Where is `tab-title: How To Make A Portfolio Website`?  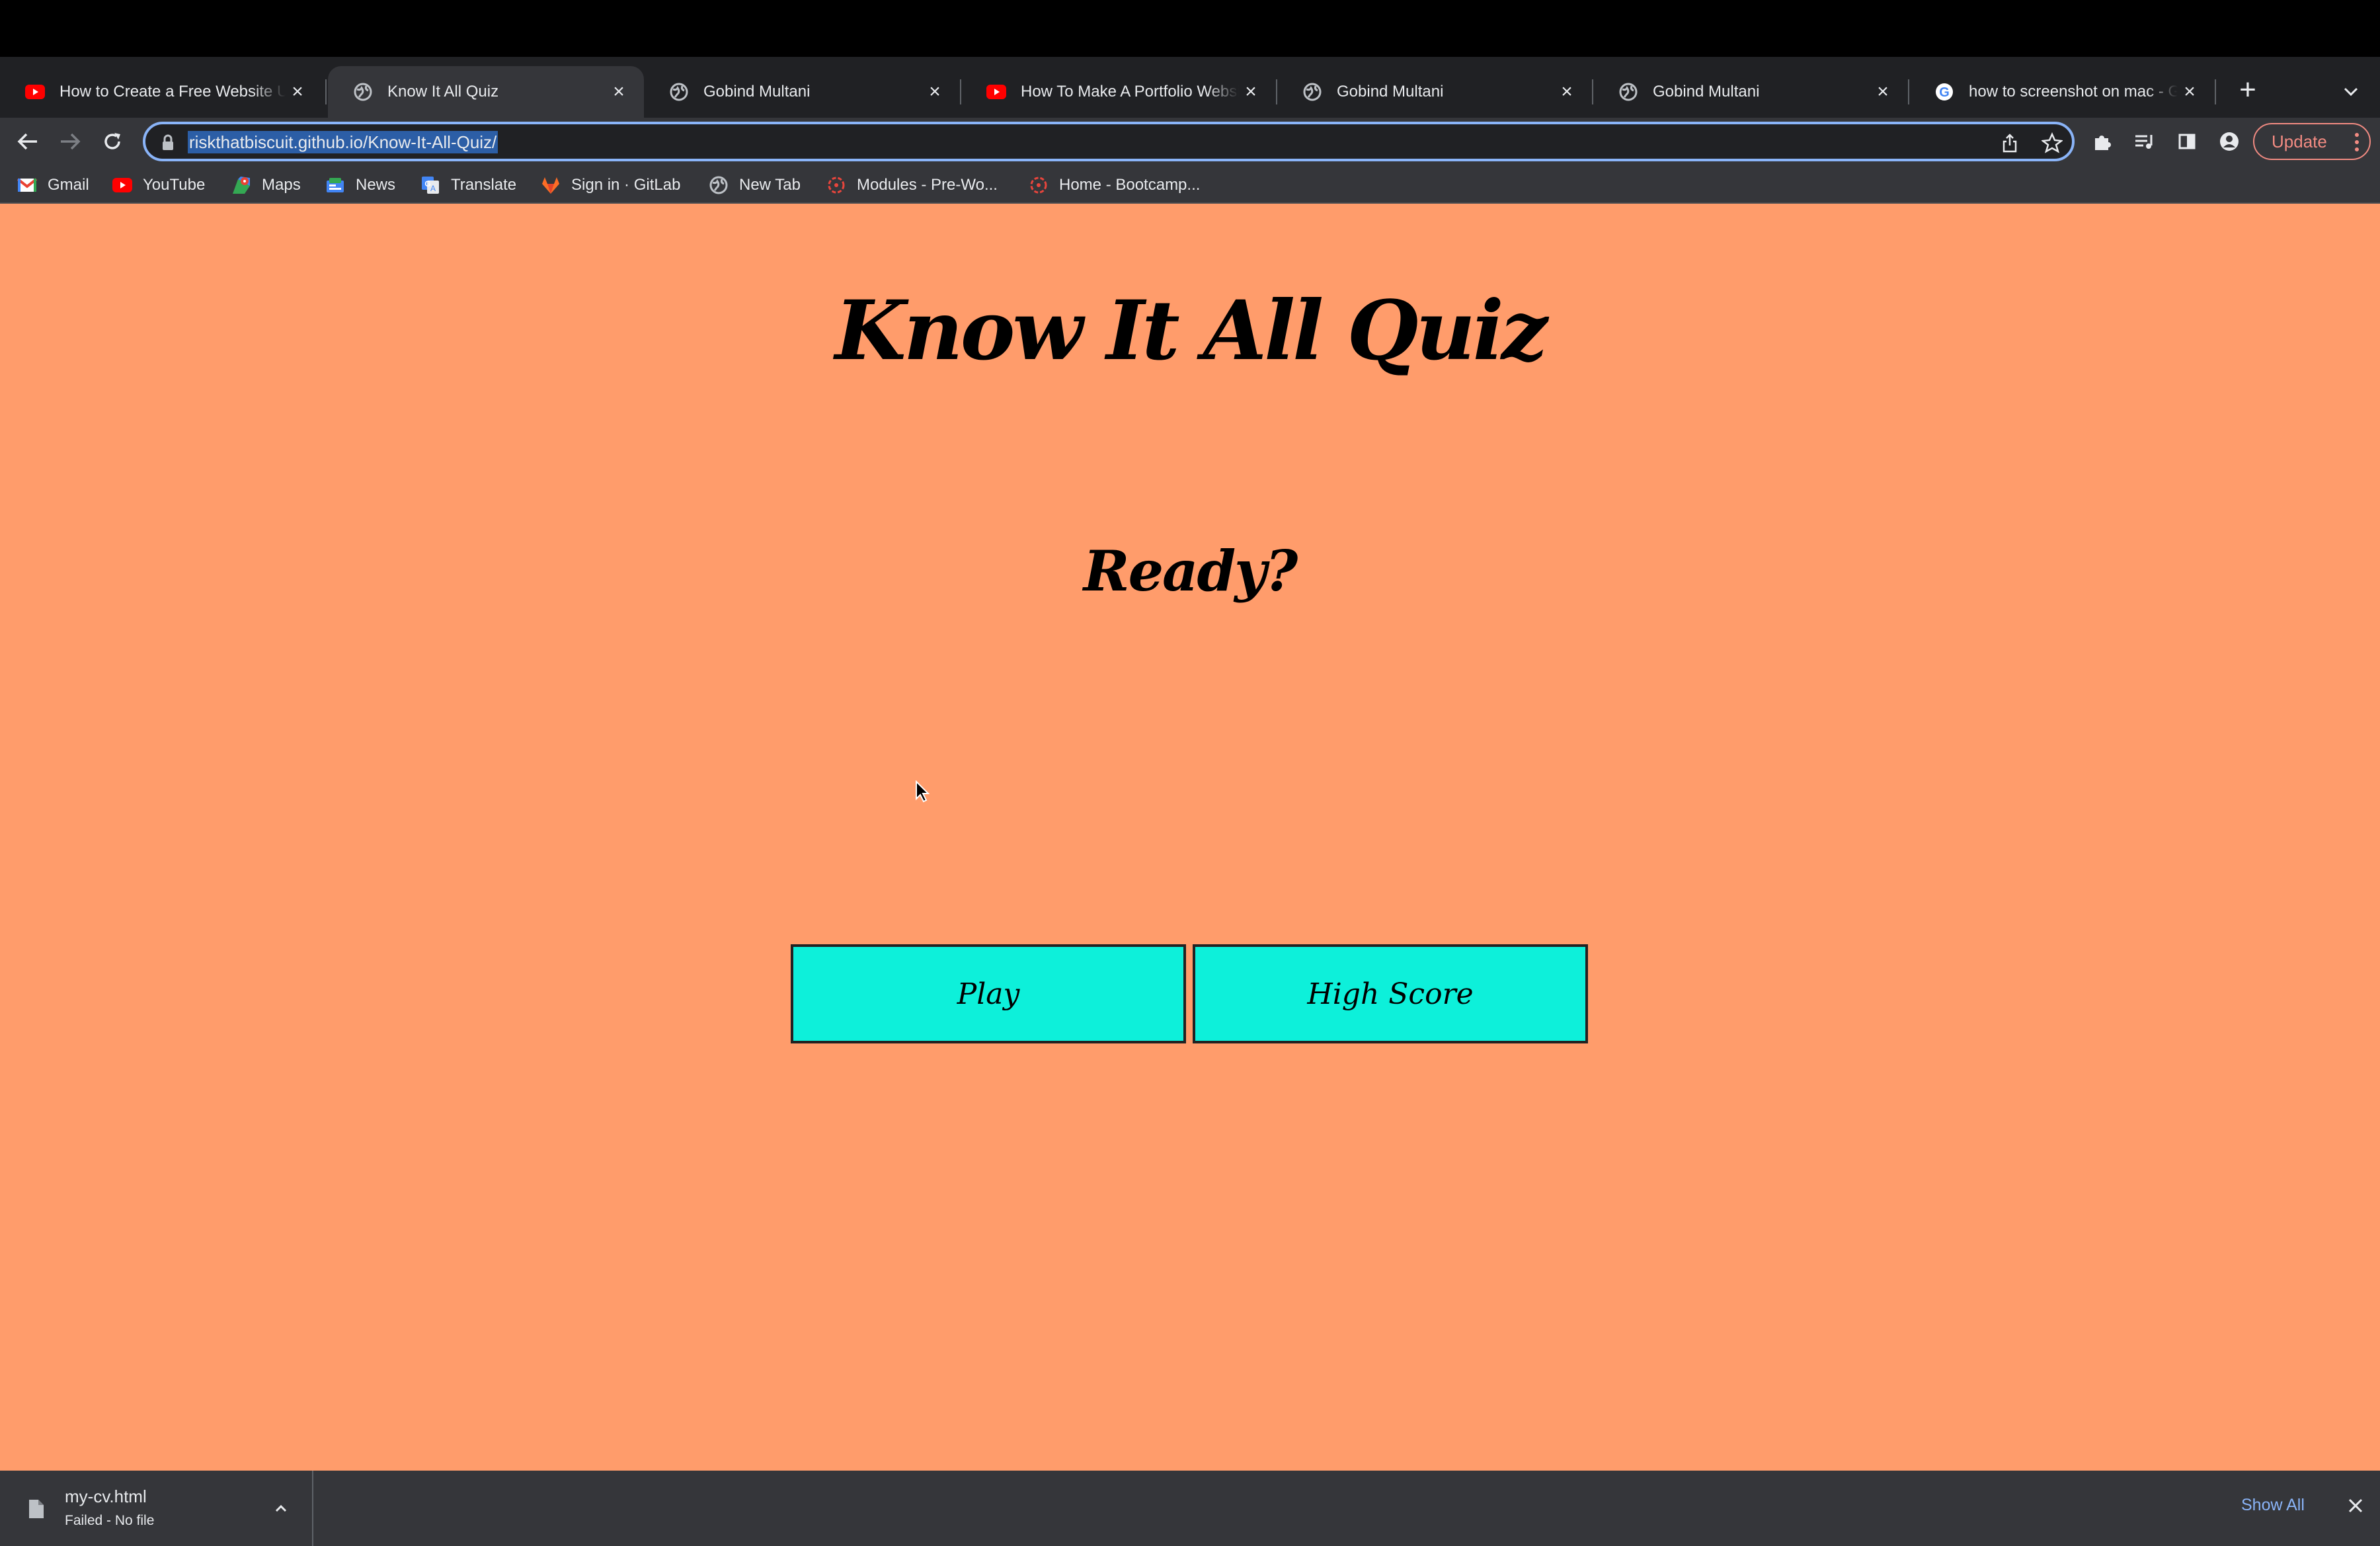
tab-title: How To Make A Portfolio Website is located at coordinates (1130, 92).